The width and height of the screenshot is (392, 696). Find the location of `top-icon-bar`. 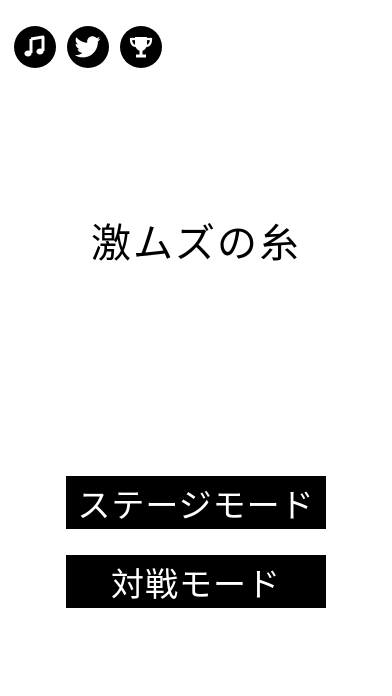

top-icon-bar is located at coordinates (88, 47).